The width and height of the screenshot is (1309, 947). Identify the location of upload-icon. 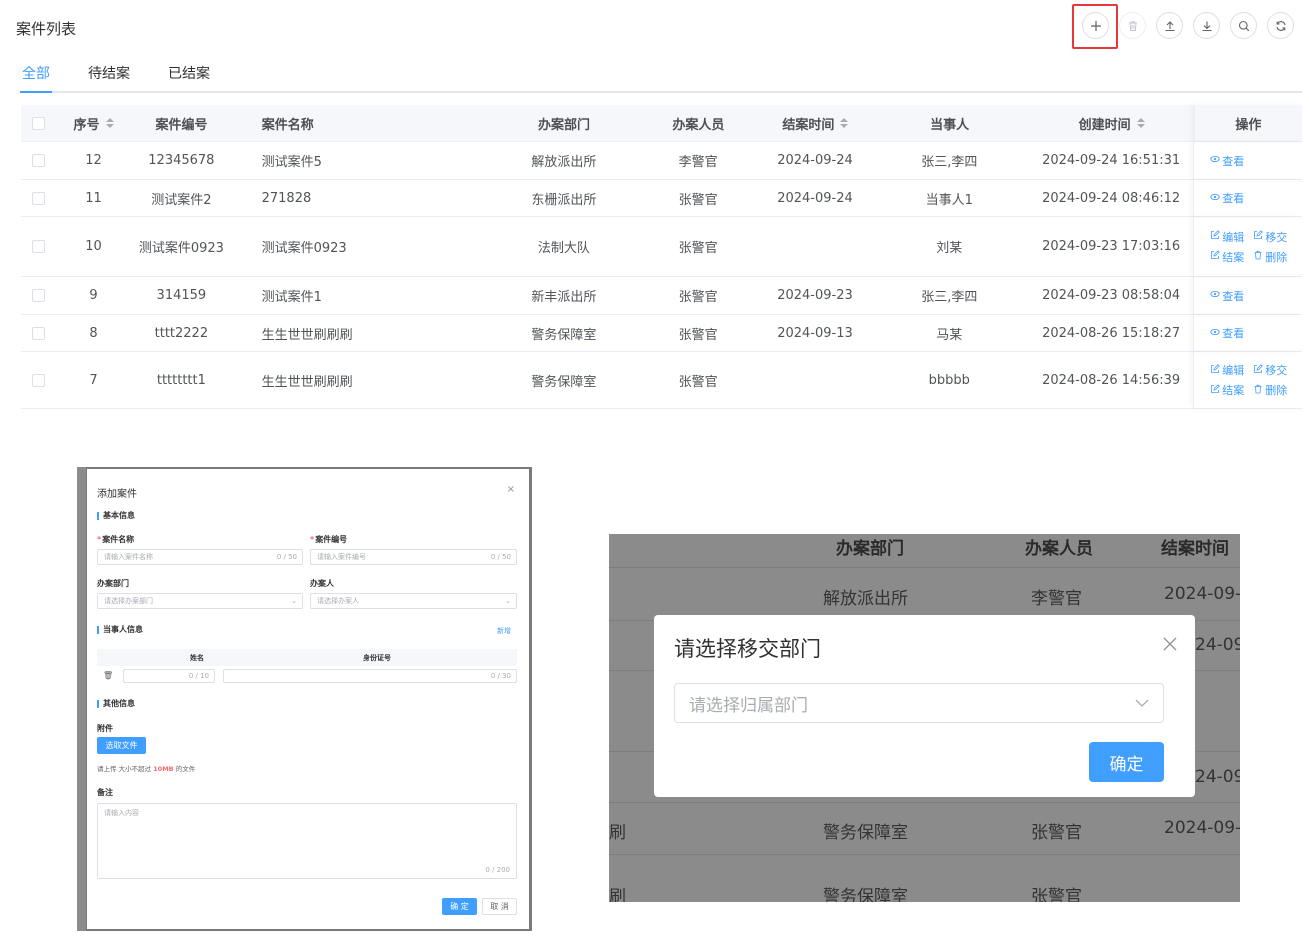
(1169, 25).